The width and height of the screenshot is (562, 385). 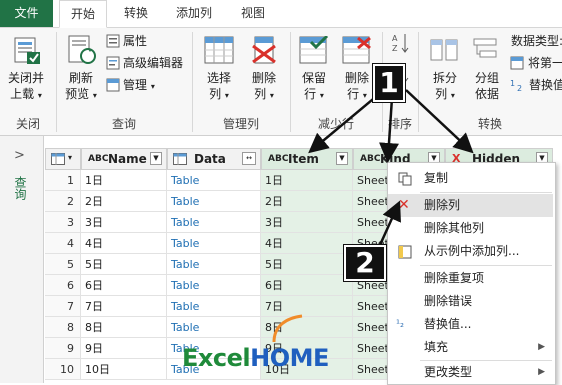 I want to click on cell-item: 5日, so click(x=307, y=264).